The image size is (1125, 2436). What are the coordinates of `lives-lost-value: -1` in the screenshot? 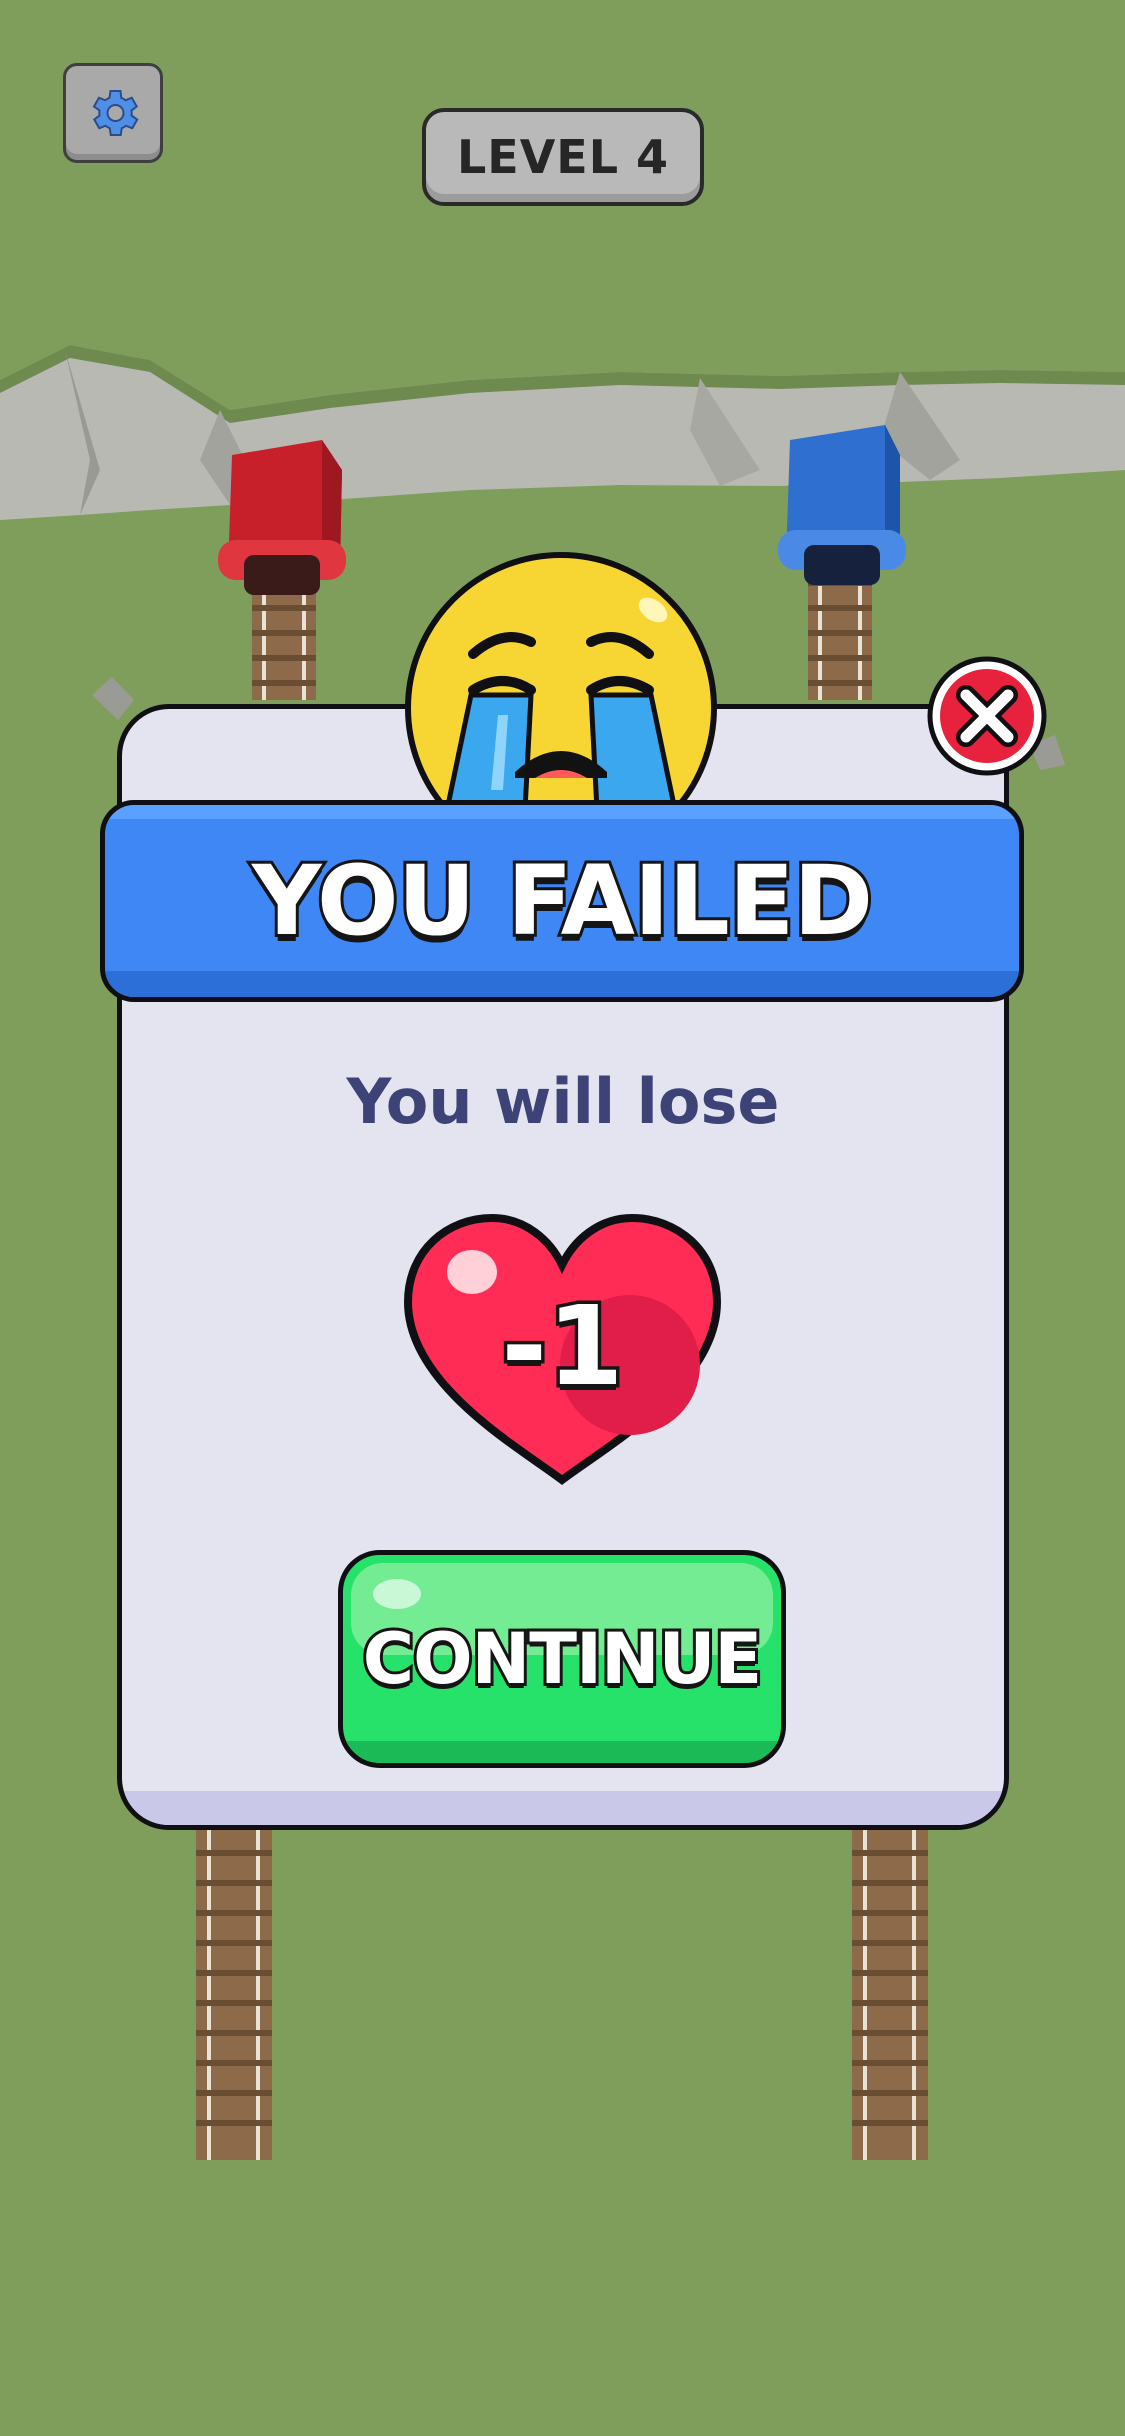 It's located at (562, 1346).